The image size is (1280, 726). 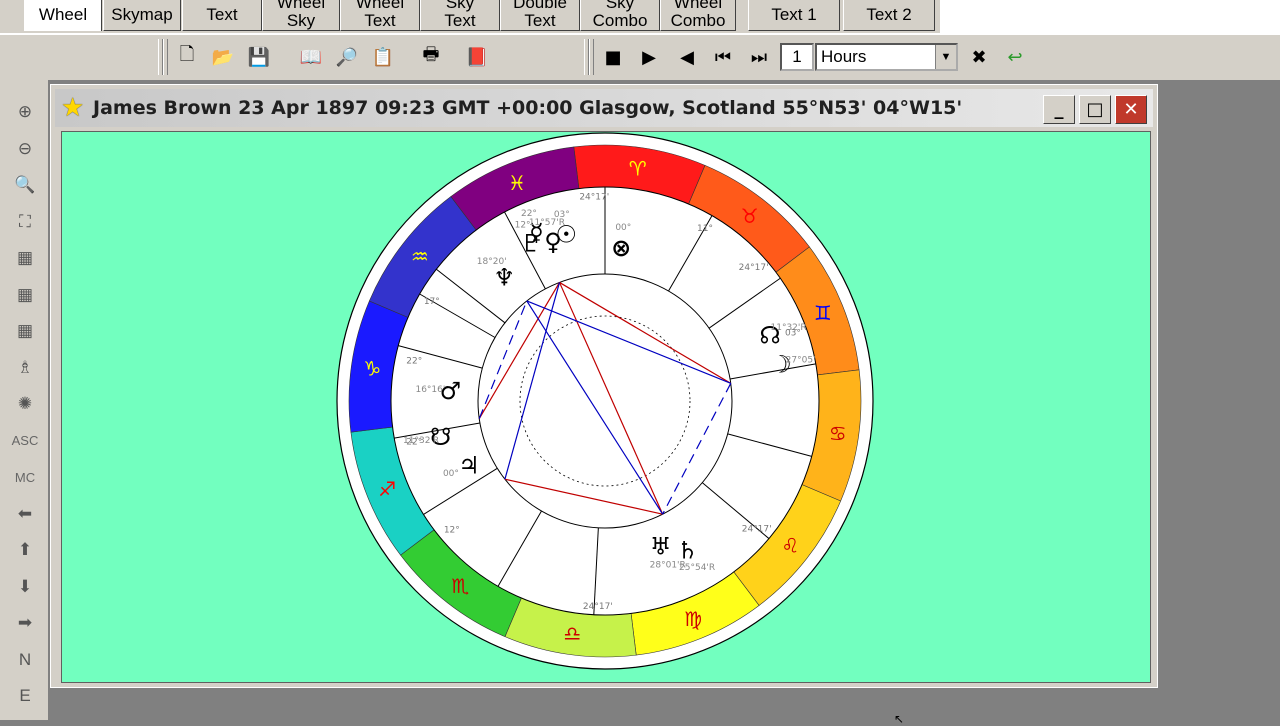 What do you see at coordinates (838, 434) in the screenshot?
I see `zodiac-glyph: ♋` at bounding box center [838, 434].